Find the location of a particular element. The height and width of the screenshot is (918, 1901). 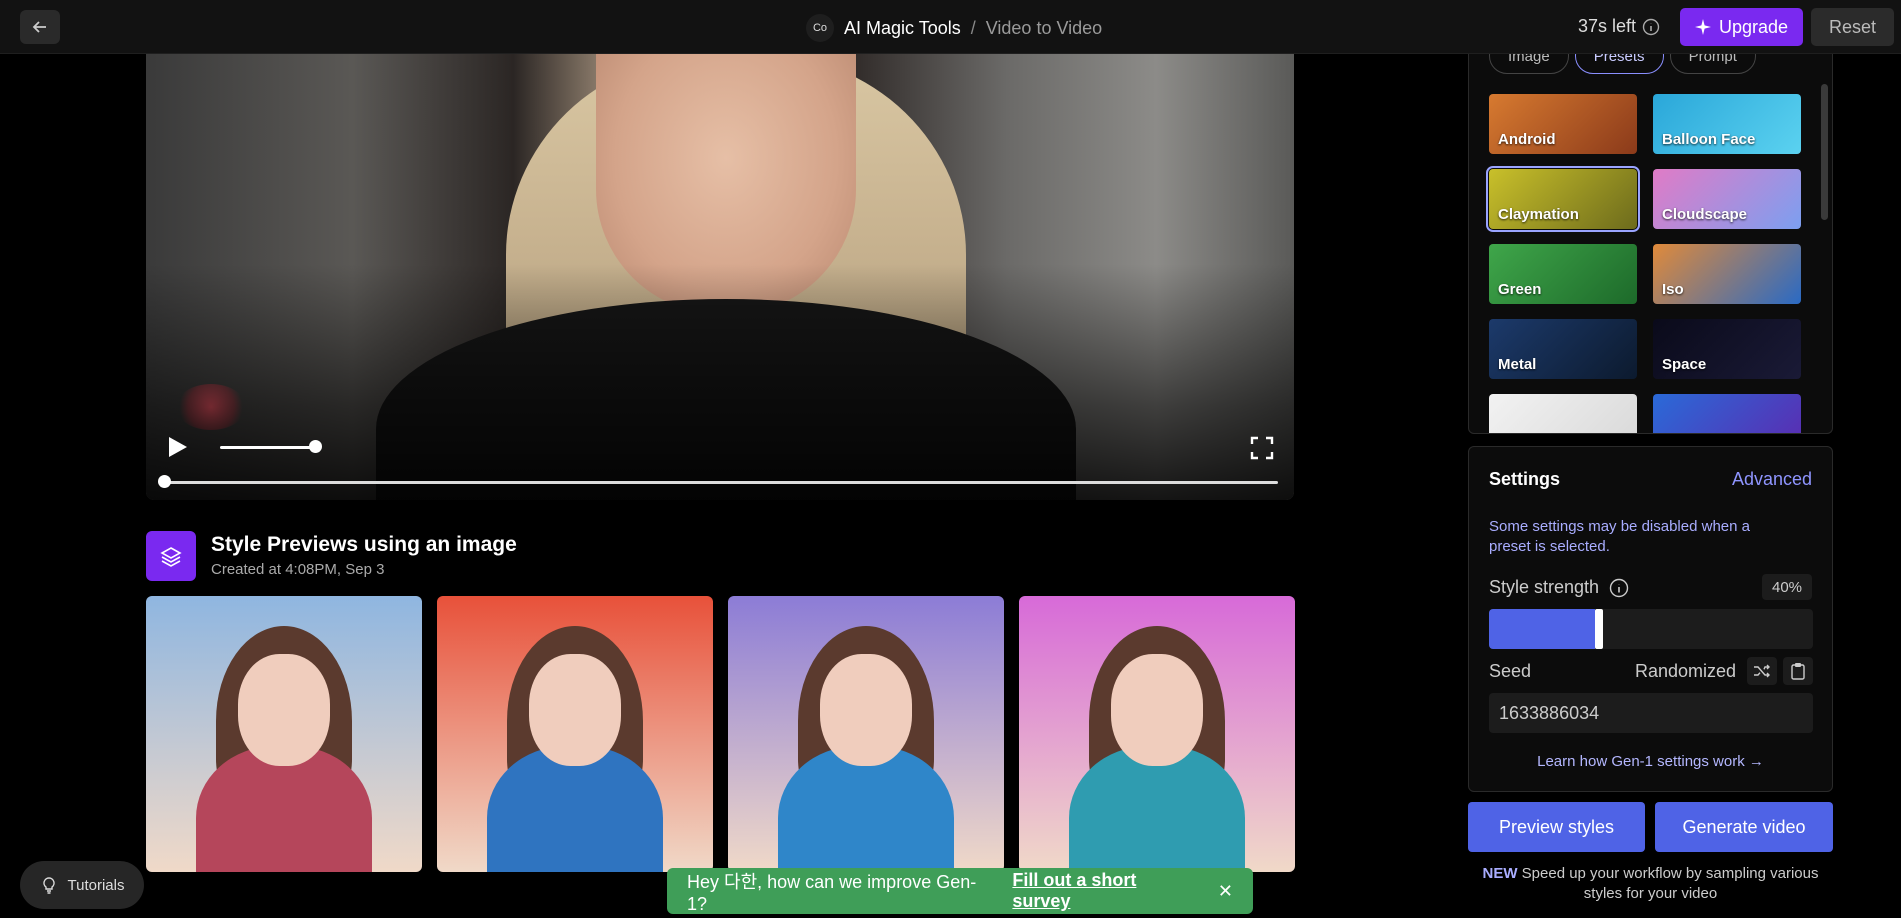

sparkle-icon is located at coordinates (1702, 27).